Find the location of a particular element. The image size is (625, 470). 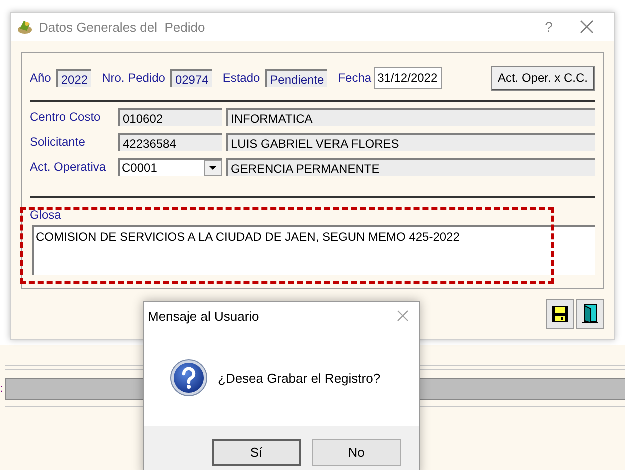

door-icon is located at coordinates (590, 314).